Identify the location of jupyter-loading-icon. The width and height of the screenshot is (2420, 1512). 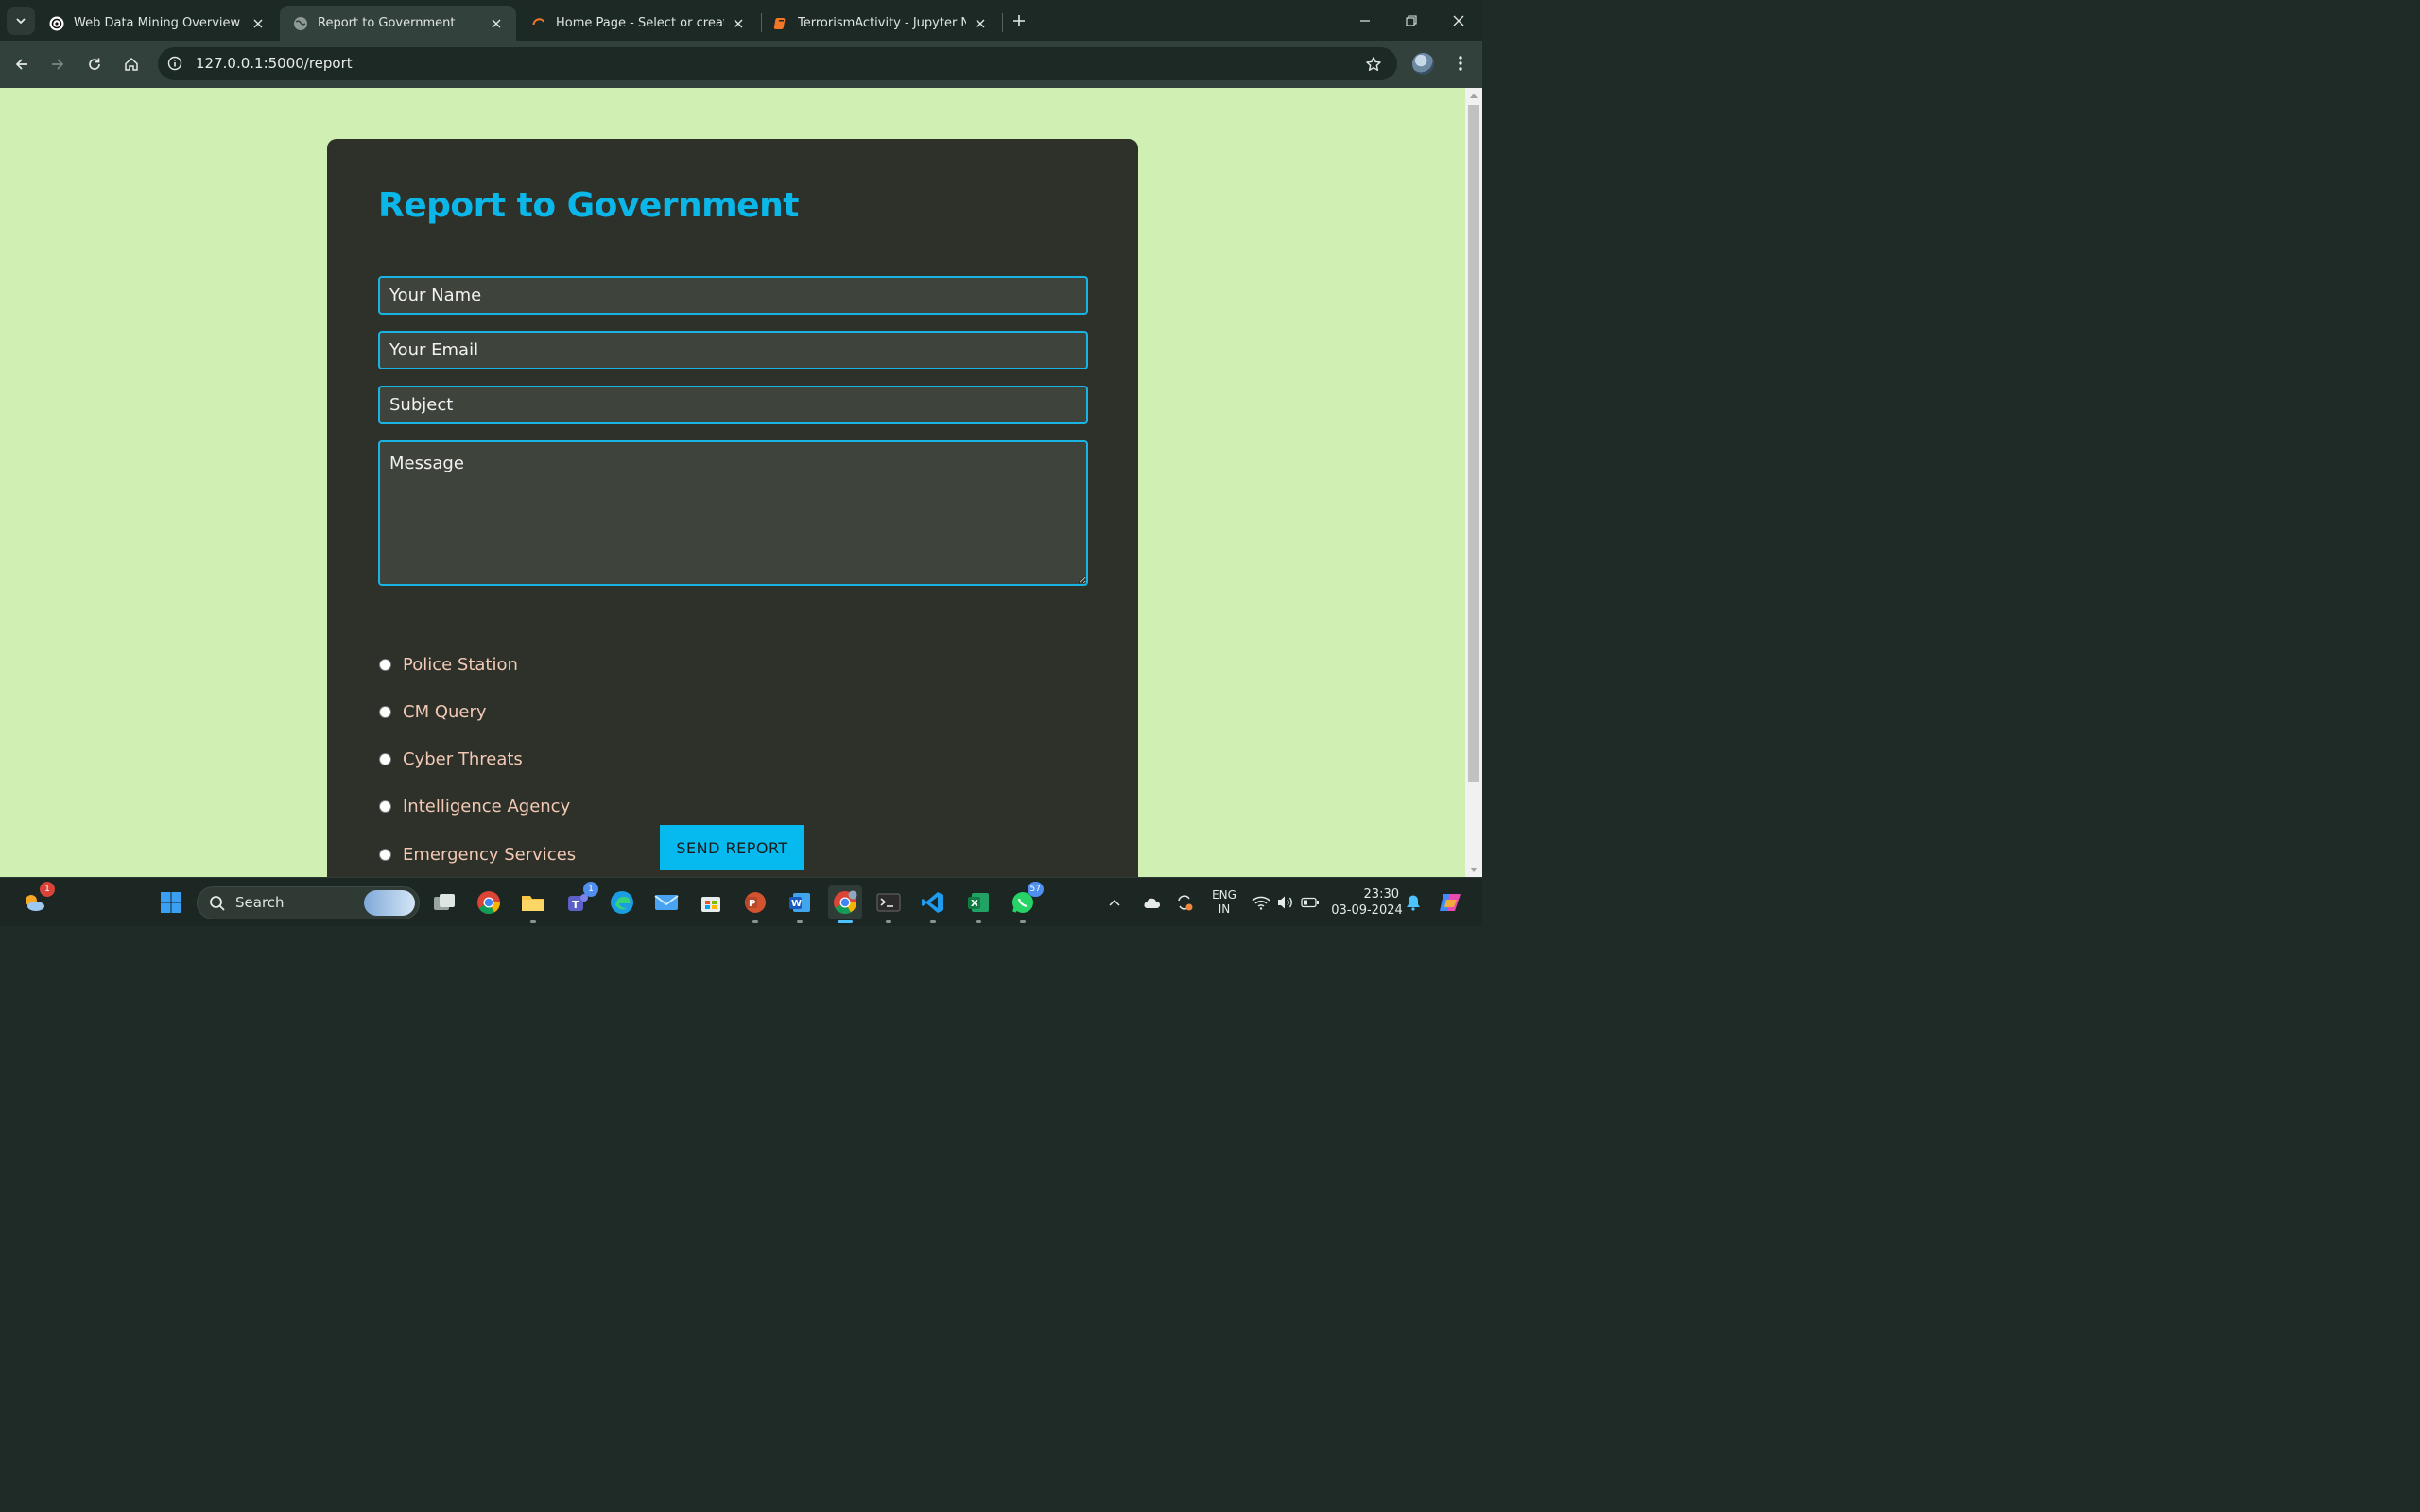
(538, 23).